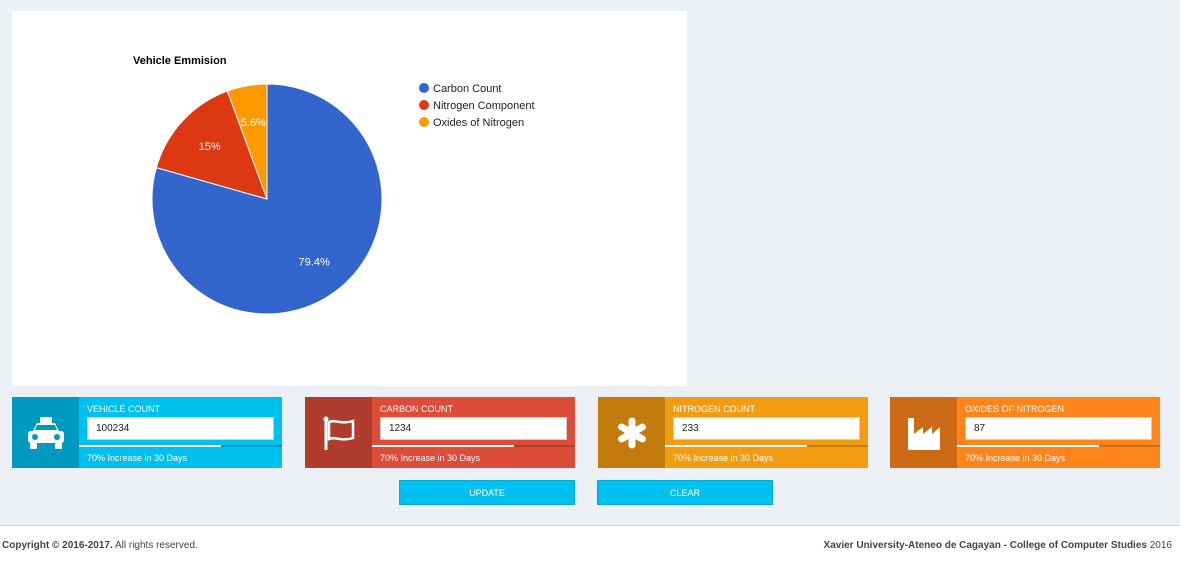 Image resolution: width=1180 pixels, height=564 pixels. I want to click on flag-icon, so click(338, 432).